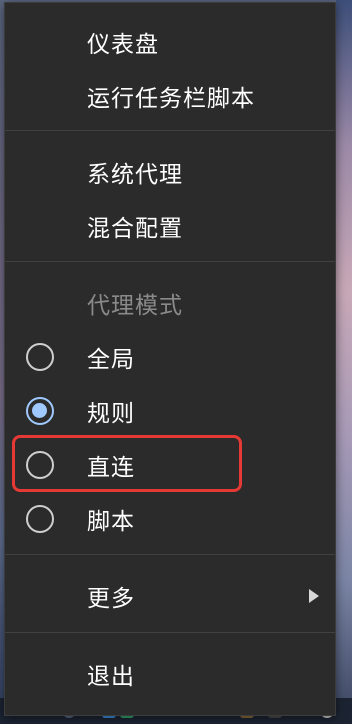 The width and height of the screenshot is (352, 724). I want to click on menu-item-exit: 退出, so click(170, 674).